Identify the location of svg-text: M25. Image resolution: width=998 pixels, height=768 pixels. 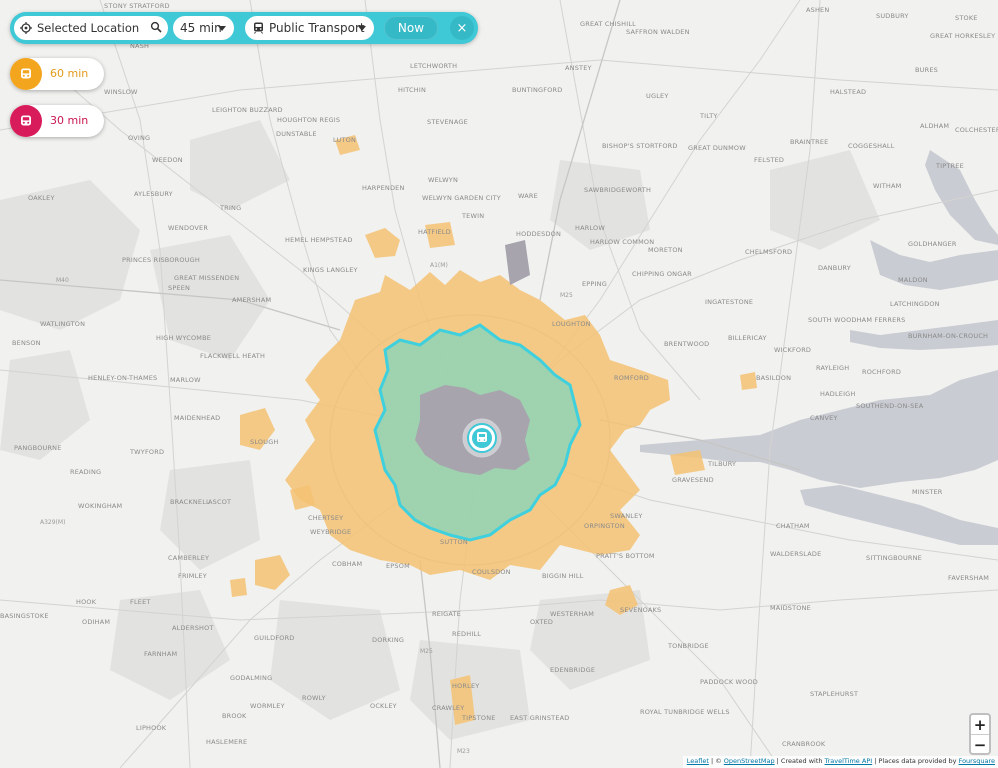
(566, 295).